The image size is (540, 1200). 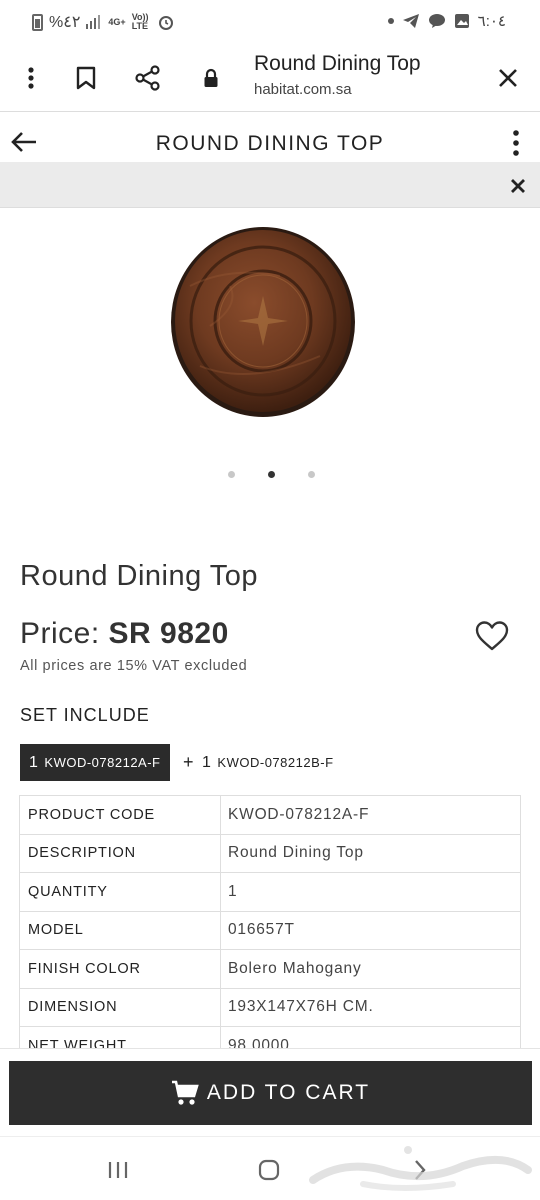 I want to click on page-title: ROUND DINING TOP, so click(x=270, y=143).